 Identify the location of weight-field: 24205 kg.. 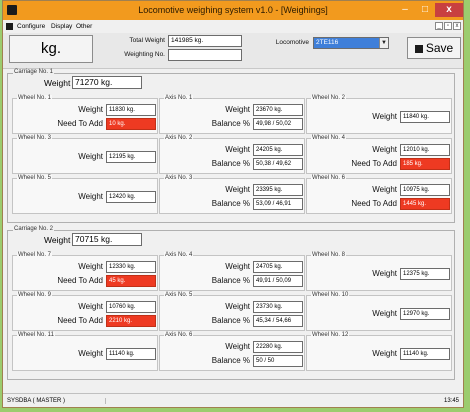
(278, 150).